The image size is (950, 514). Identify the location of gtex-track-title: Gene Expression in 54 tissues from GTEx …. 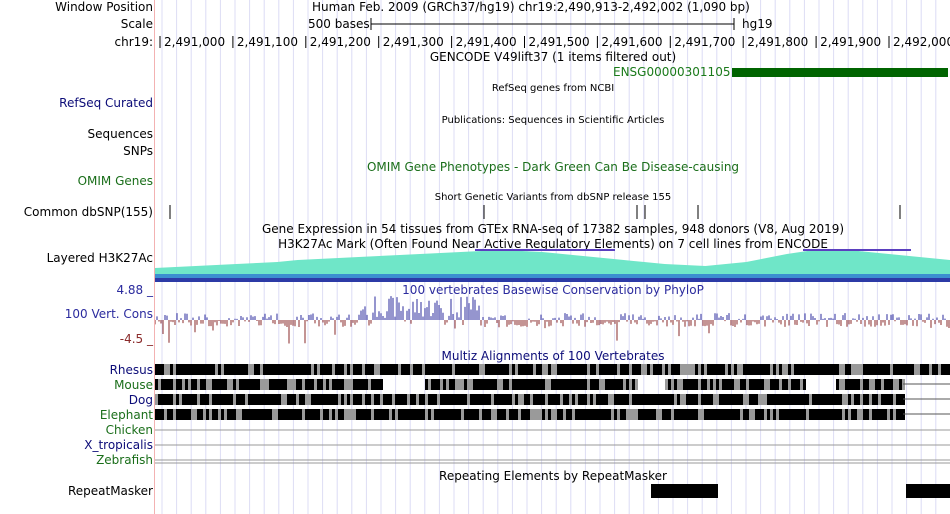
(553, 229).